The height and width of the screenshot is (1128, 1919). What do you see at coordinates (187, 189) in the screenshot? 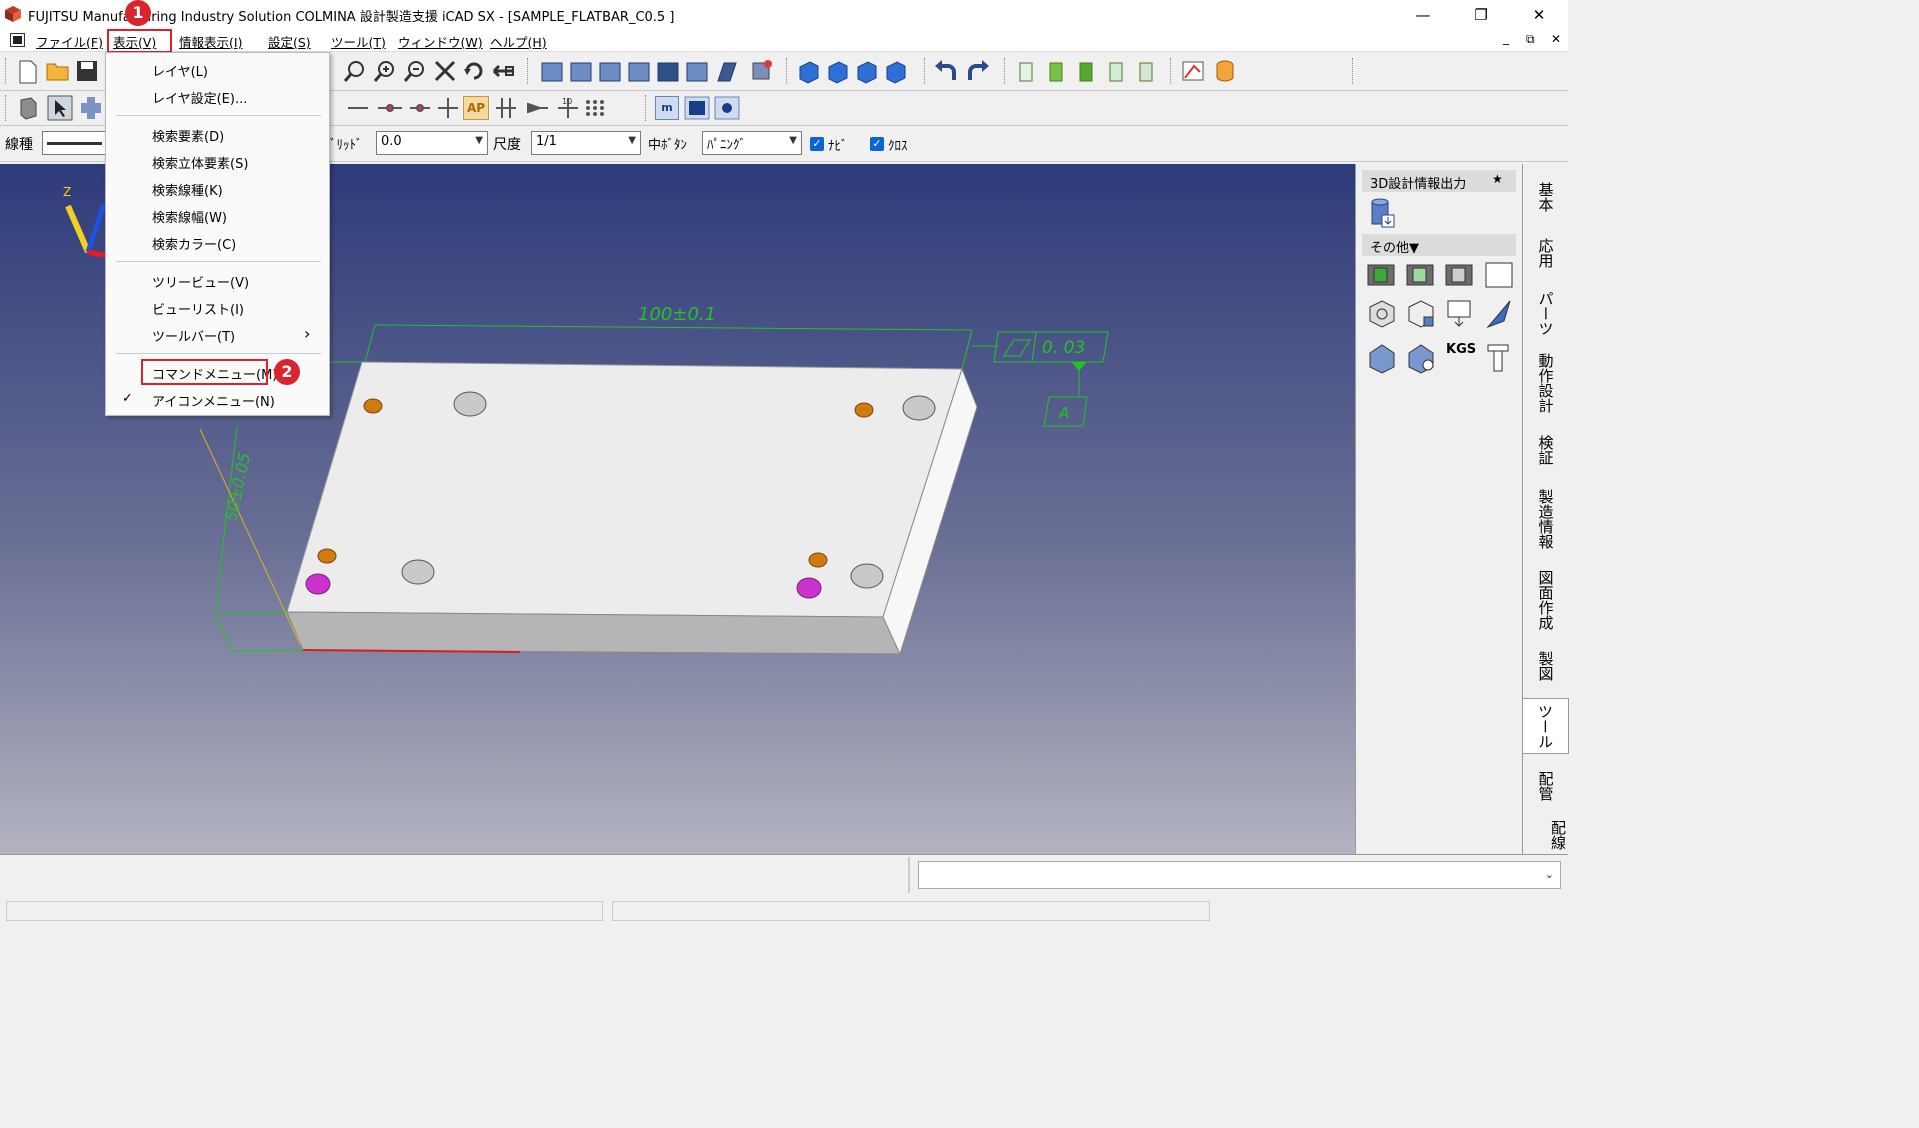
I see `menu-item-search-linetype: 検索線種(K)` at bounding box center [187, 189].